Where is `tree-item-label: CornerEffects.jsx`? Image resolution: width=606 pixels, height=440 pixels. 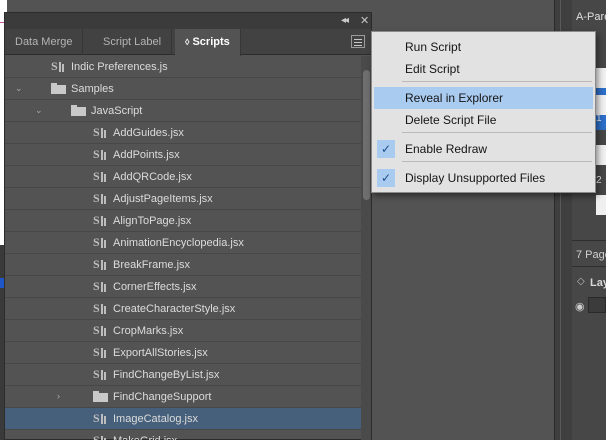
tree-item-label: CornerEffects.jsx is located at coordinates (155, 287).